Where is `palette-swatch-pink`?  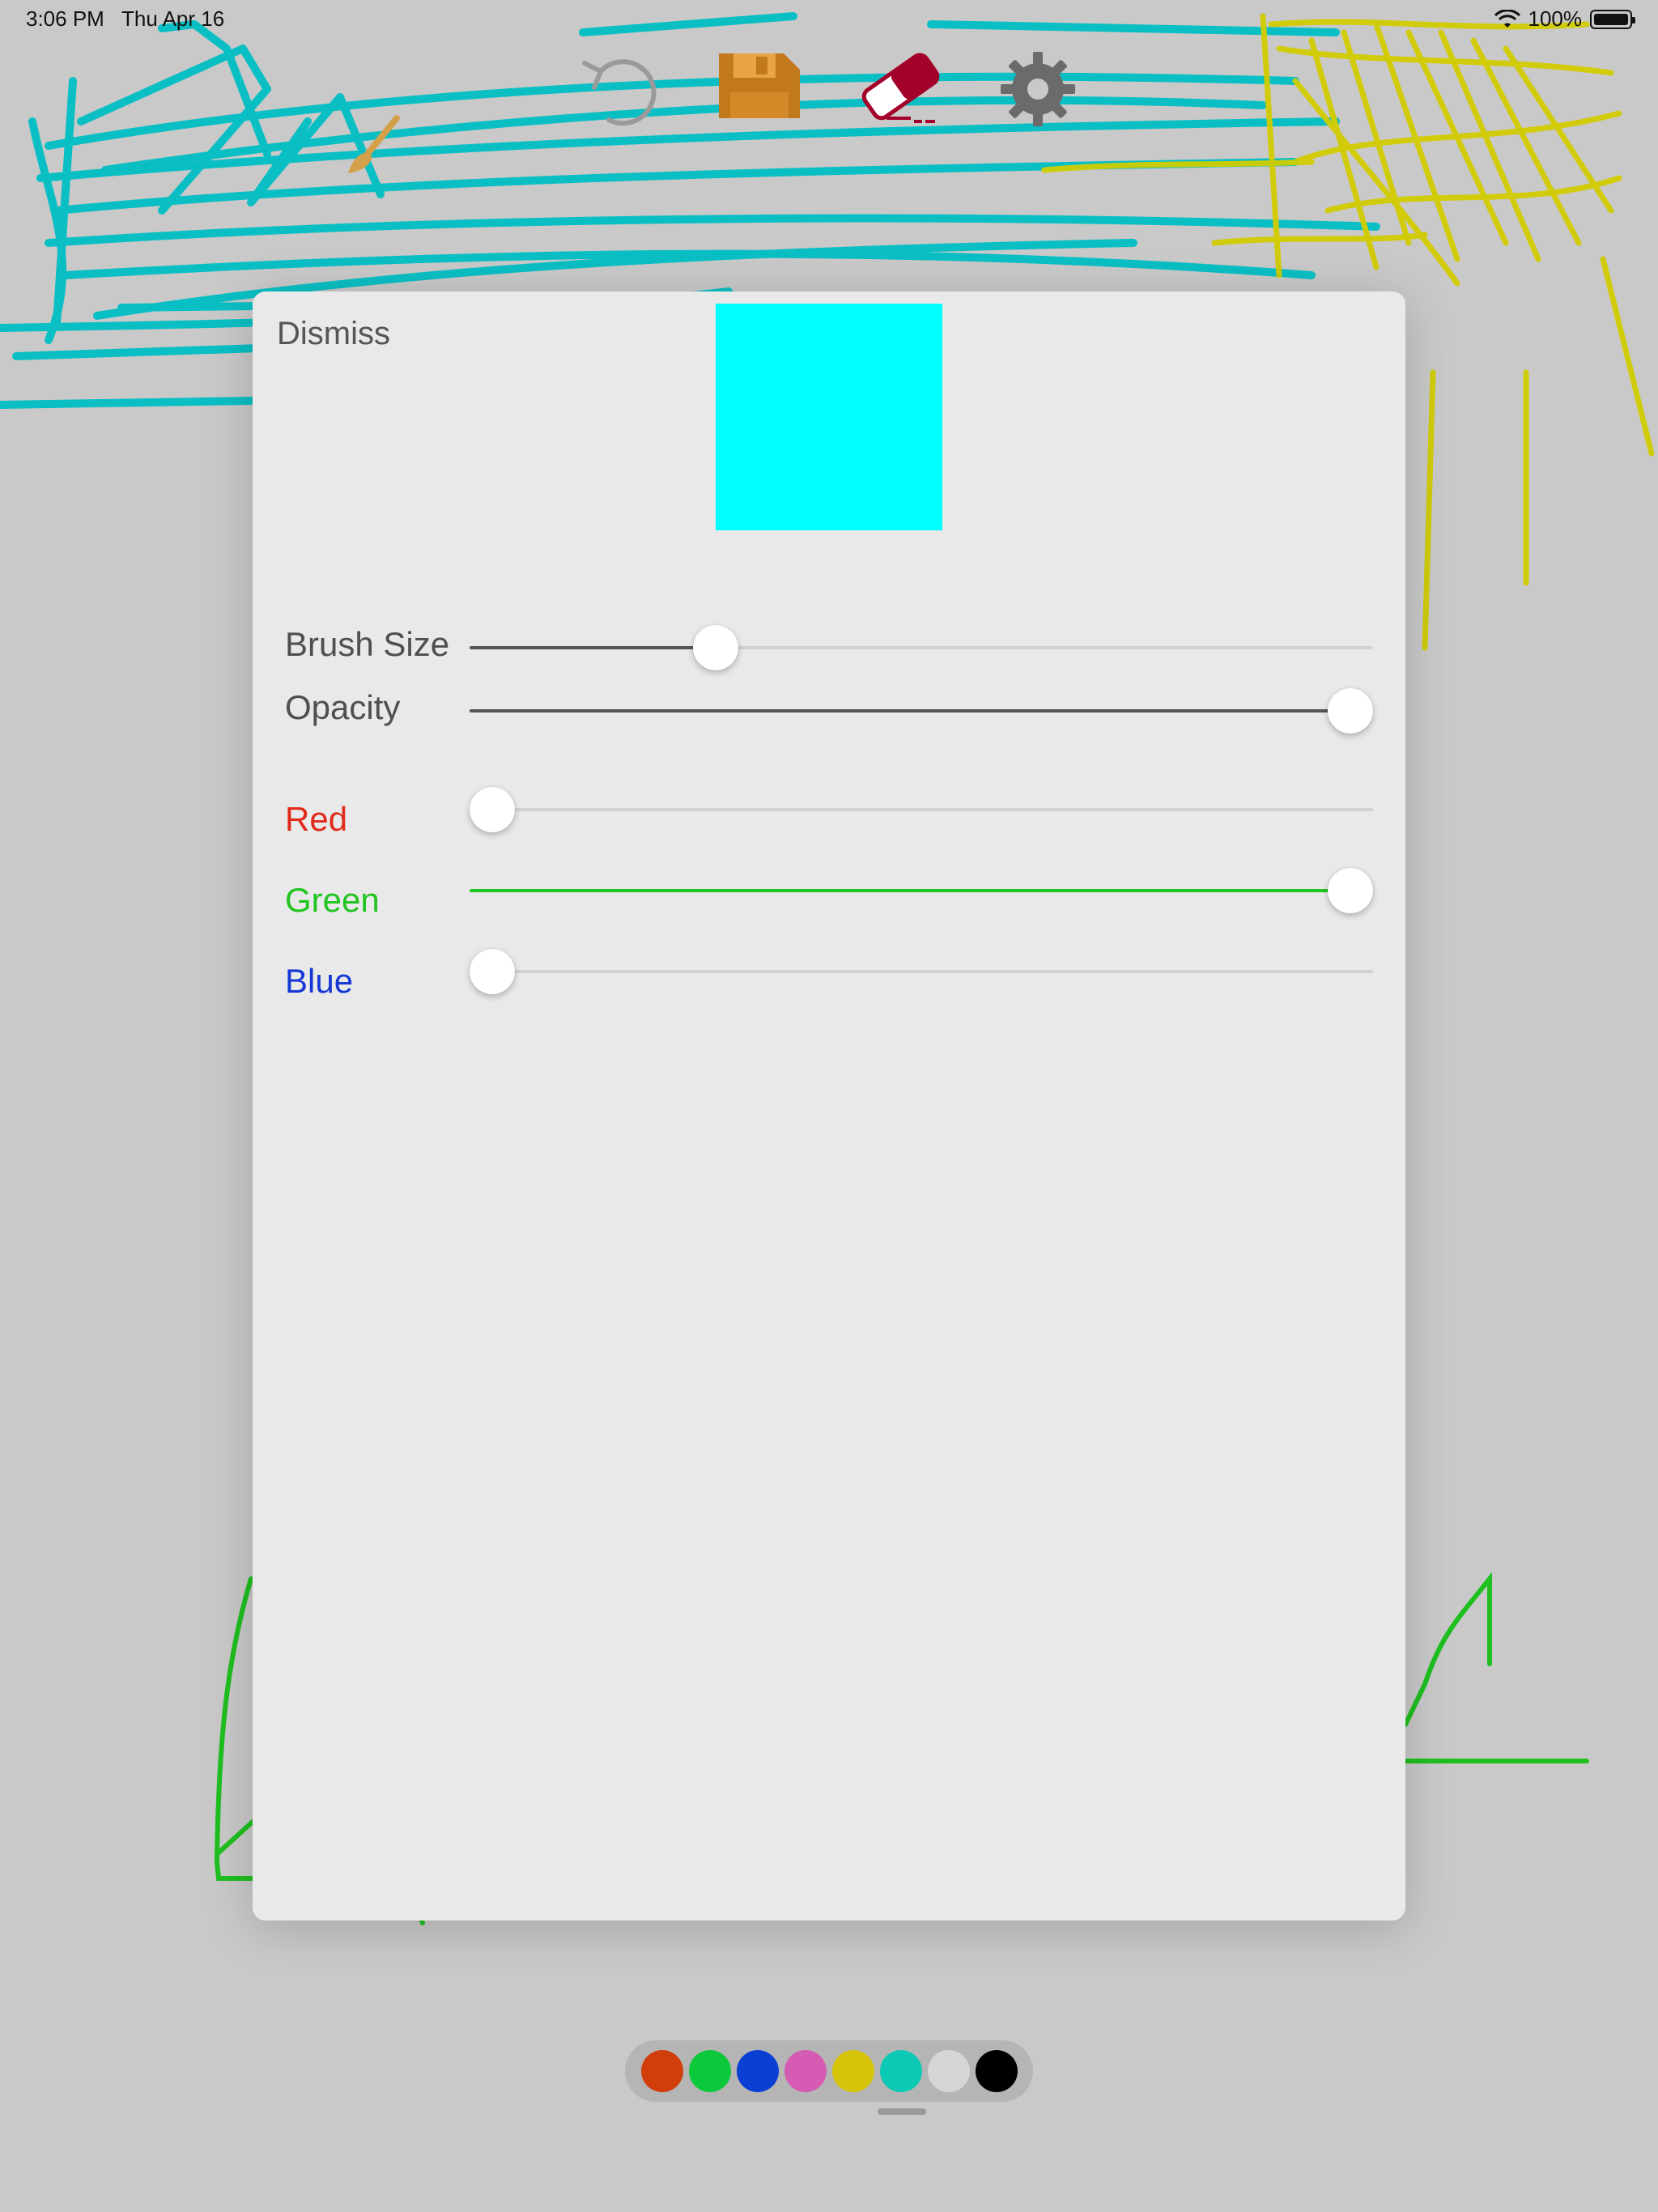 palette-swatch-pink is located at coordinates (805, 2071).